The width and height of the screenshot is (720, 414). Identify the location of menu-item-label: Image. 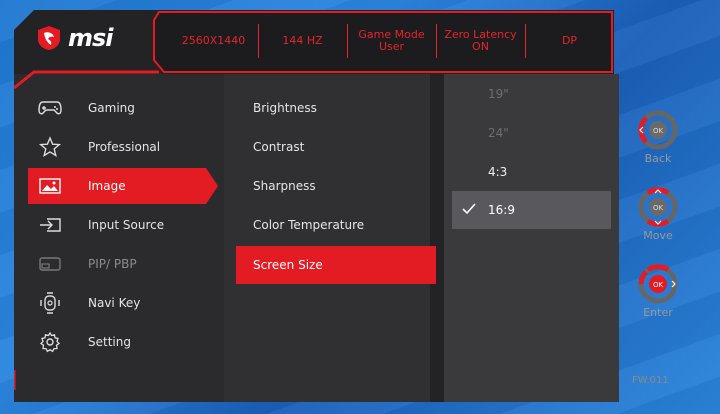
(107, 185).